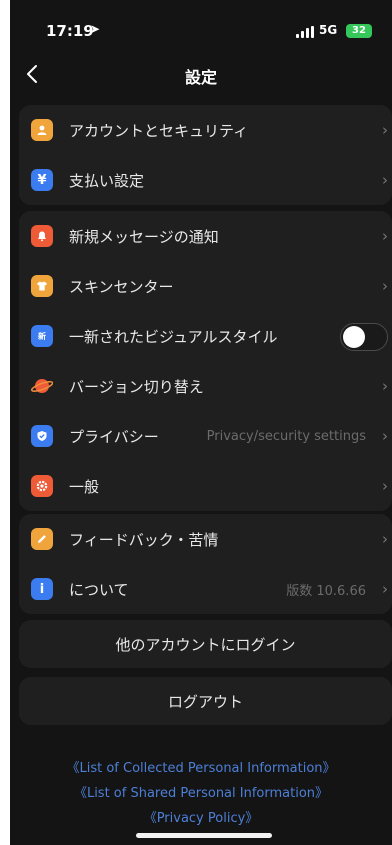  Describe the element at coordinates (136, 386) in the screenshot. I see `version-switch-label: バージョン切り替え` at that location.